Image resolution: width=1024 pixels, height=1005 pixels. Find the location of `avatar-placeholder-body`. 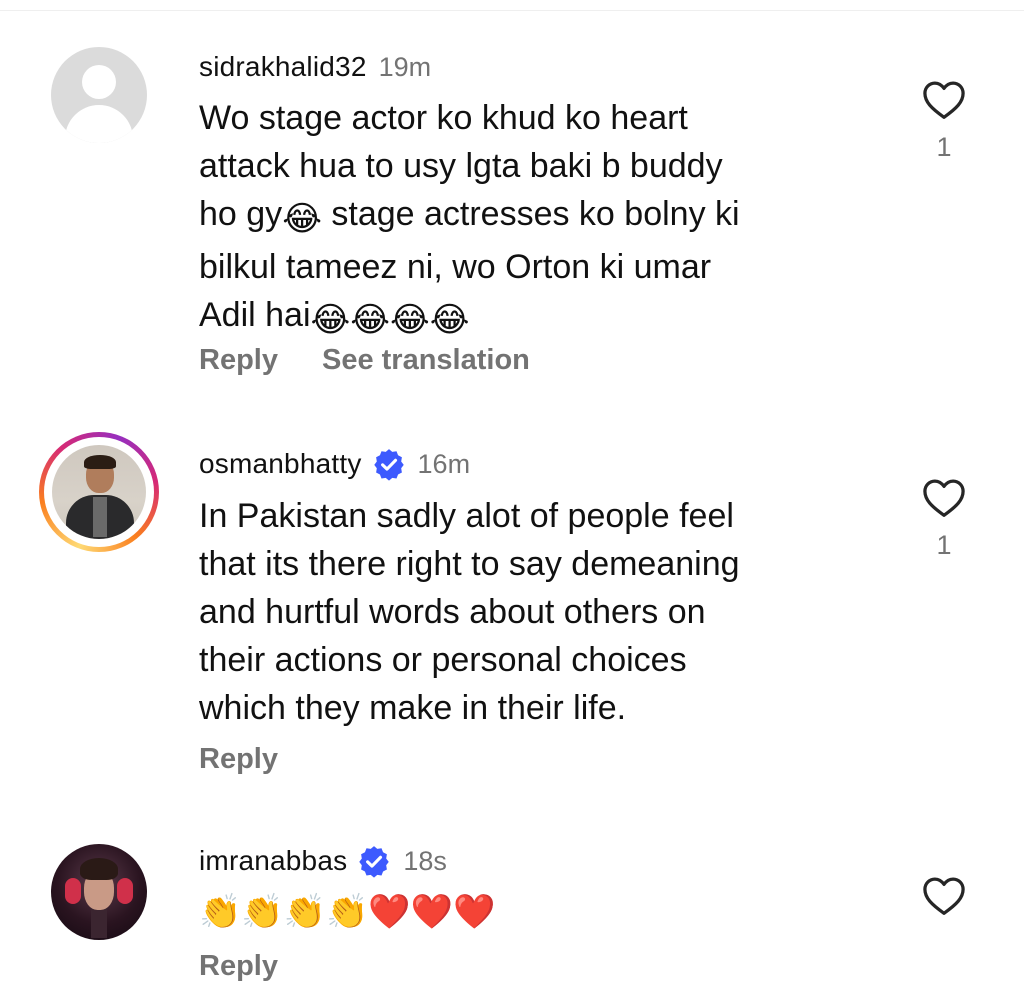

avatar-placeholder-body is located at coordinates (99, 124).